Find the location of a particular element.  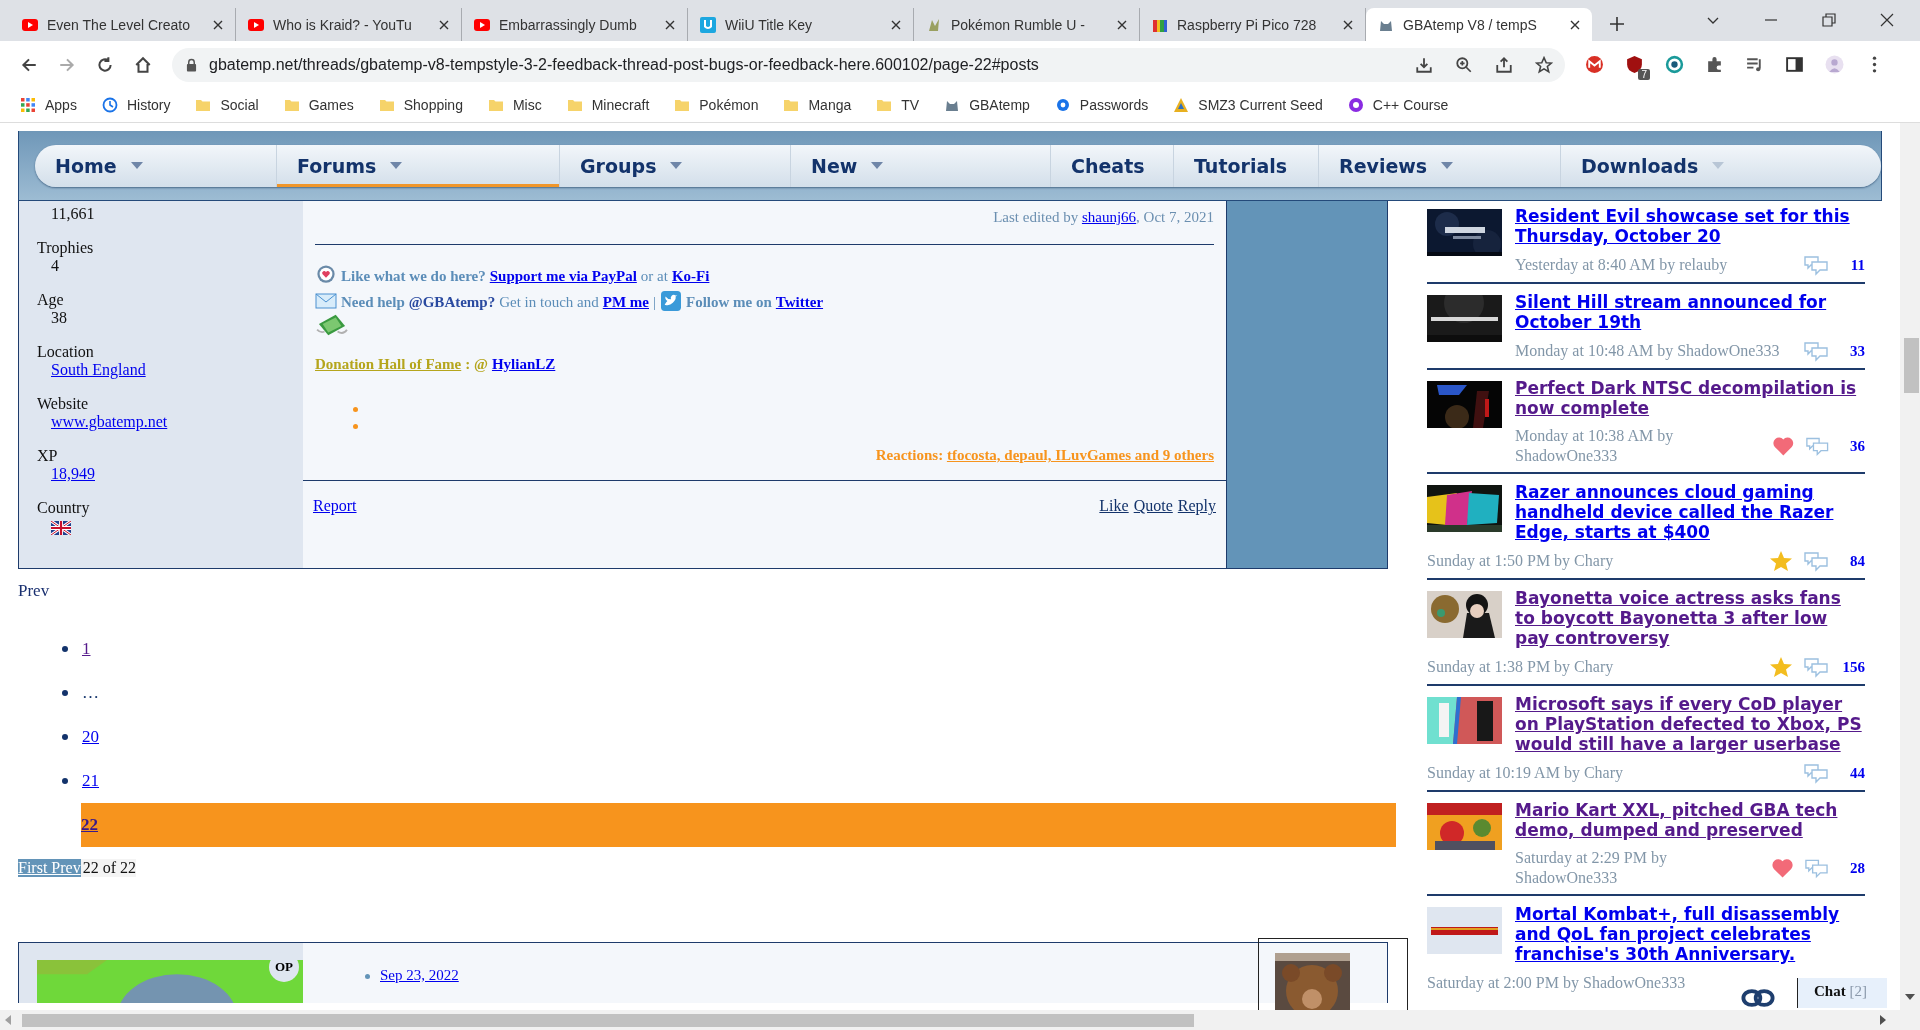

ring-icon is located at coordinates (1674, 64).